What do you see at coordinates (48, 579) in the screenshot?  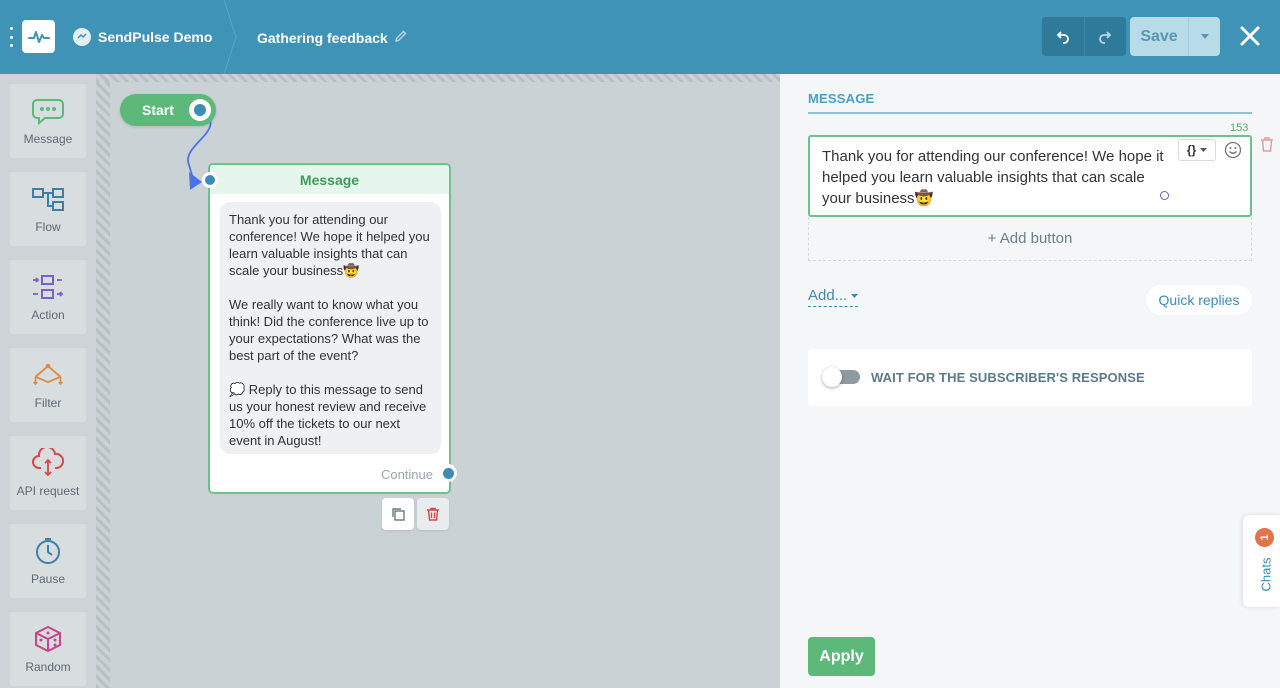 I see `tool-label: Pause` at bounding box center [48, 579].